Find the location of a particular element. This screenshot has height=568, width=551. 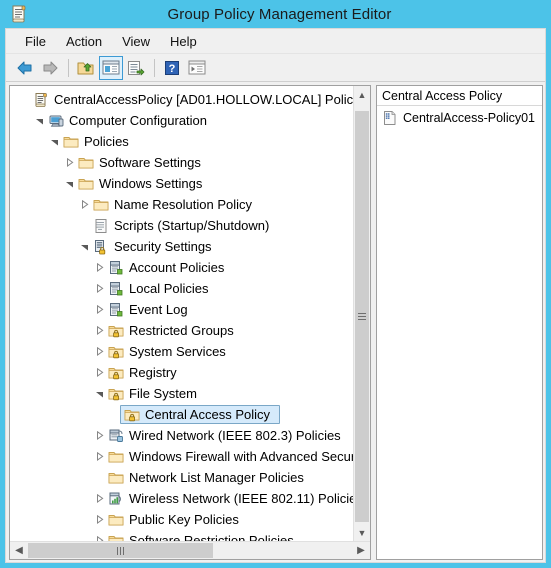

scroll-up-icon: ▲ is located at coordinates (362, 94).